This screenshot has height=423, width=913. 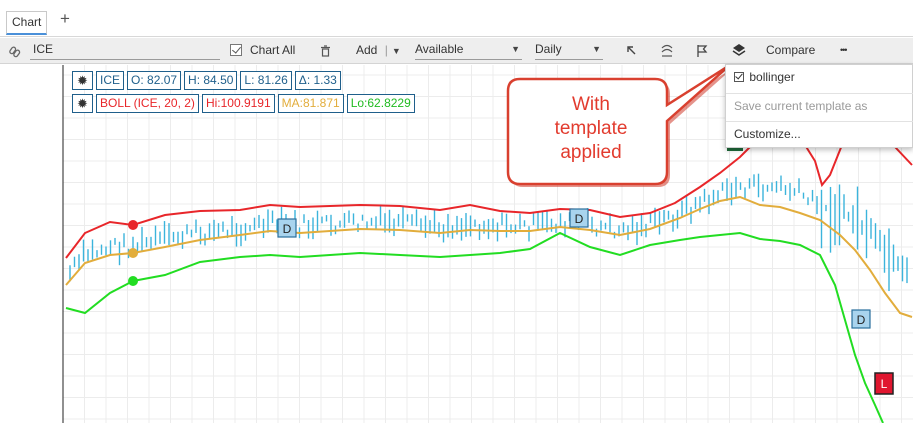 I want to click on add-button: Add | ▼, so click(x=378, y=51).